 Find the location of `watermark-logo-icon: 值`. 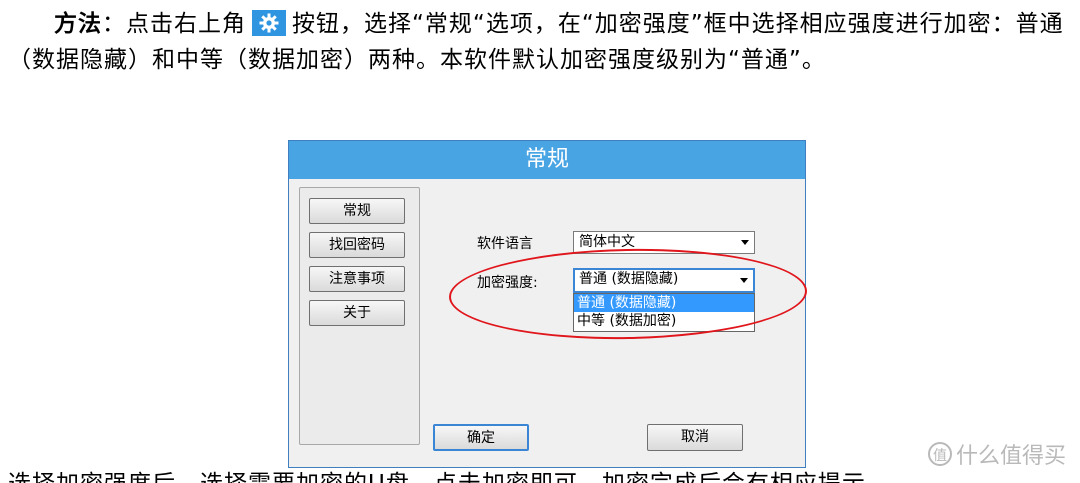

watermark-logo-icon: 值 is located at coordinates (939, 454).